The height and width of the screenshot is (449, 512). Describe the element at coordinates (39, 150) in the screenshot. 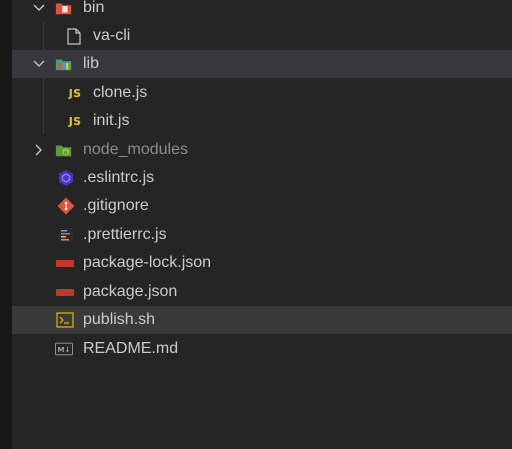

I see `chevron-right-icon` at that location.